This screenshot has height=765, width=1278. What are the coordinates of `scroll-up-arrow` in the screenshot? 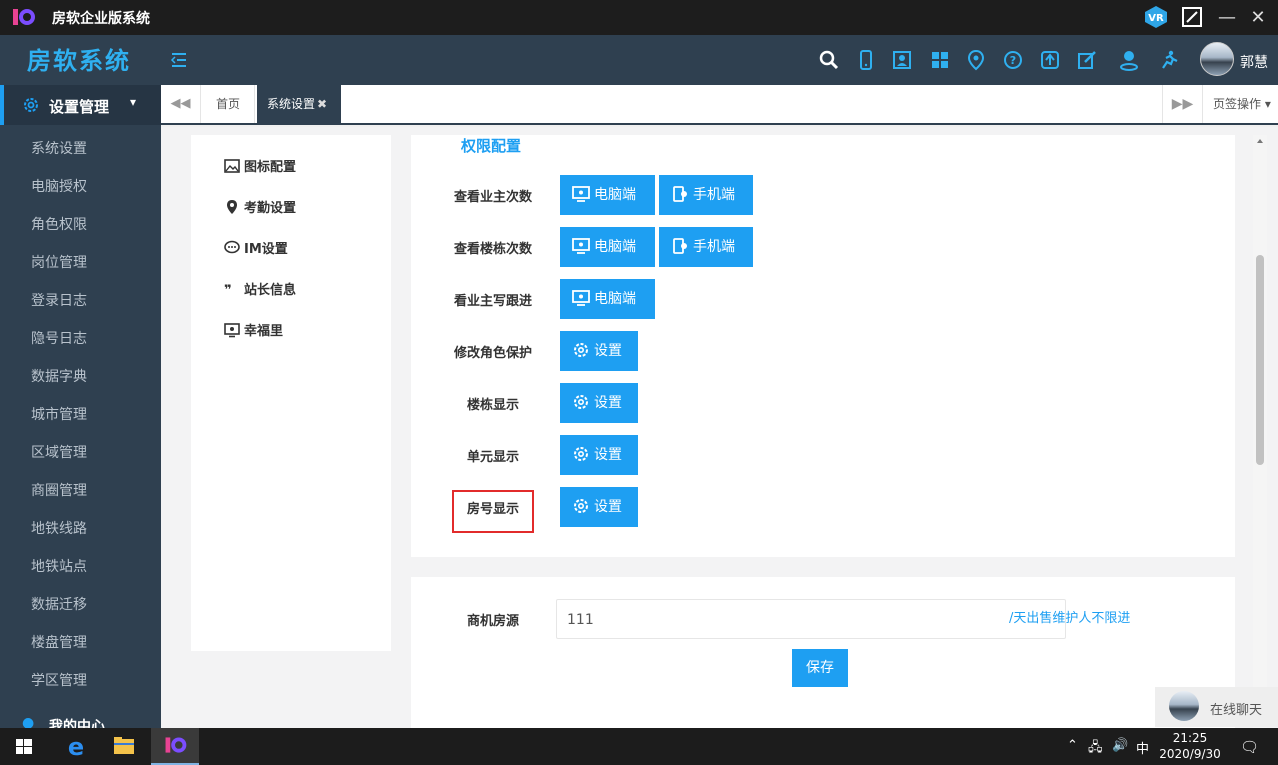 It's located at (1260, 141).